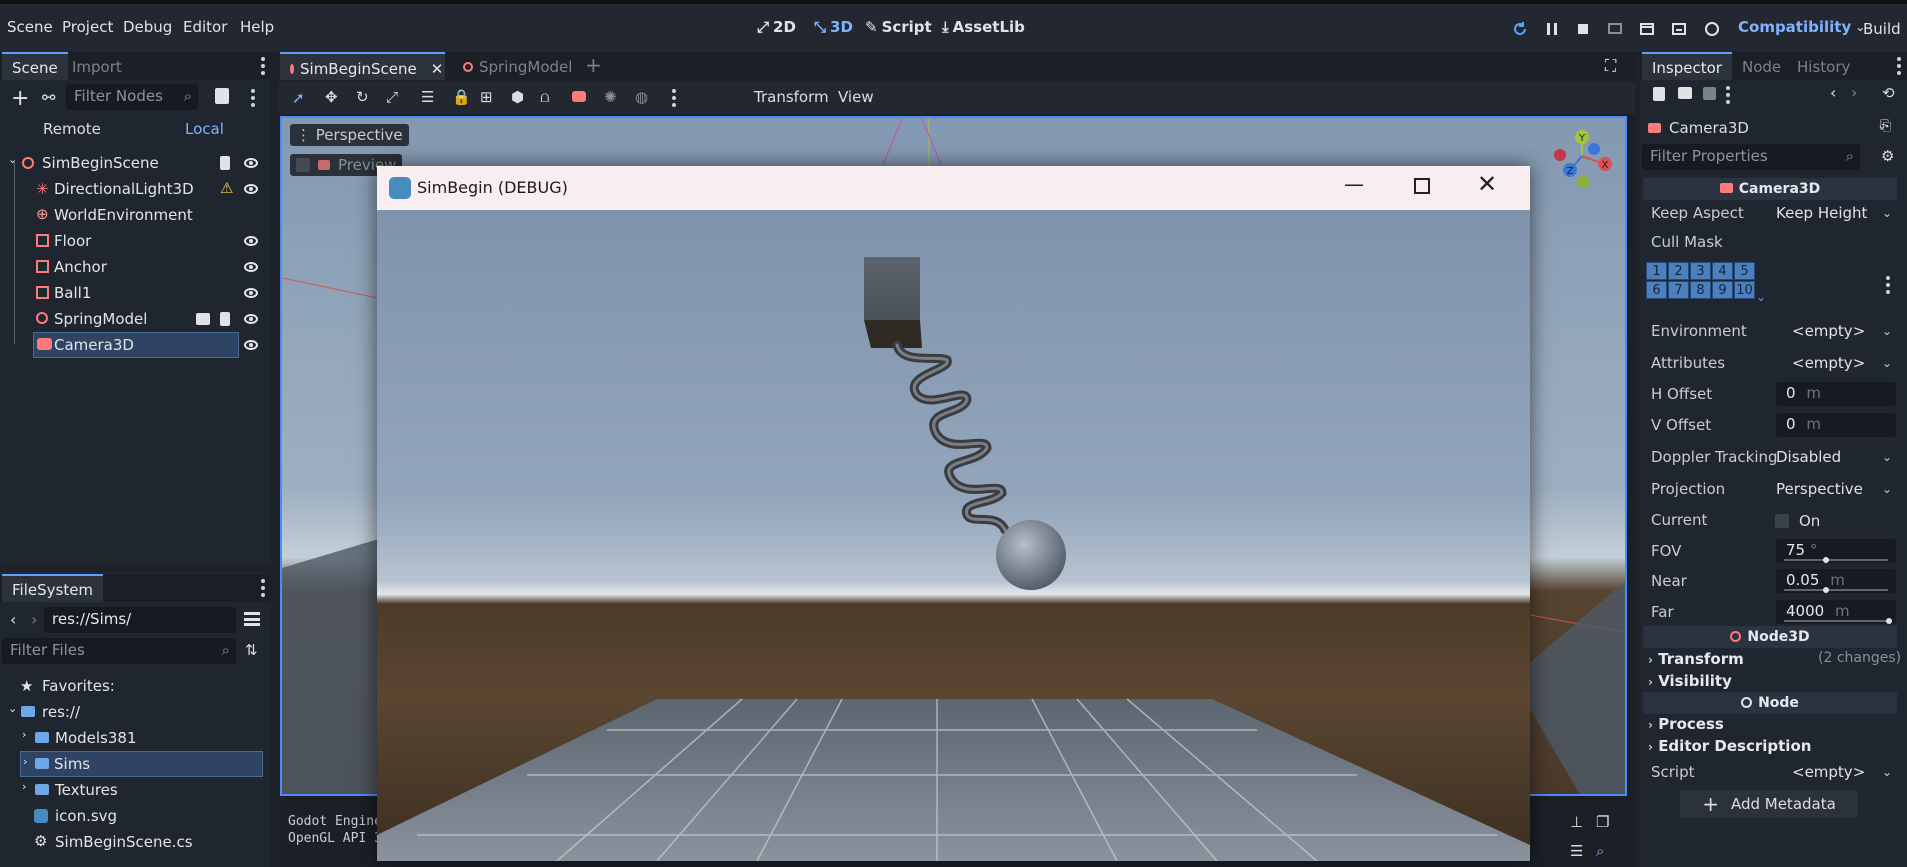 The width and height of the screenshot is (1907, 867). What do you see at coordinates (136, 345) in the screenshot?
I see `tree-node-camera3d: Camera3D` at bounding box center [136, 345].